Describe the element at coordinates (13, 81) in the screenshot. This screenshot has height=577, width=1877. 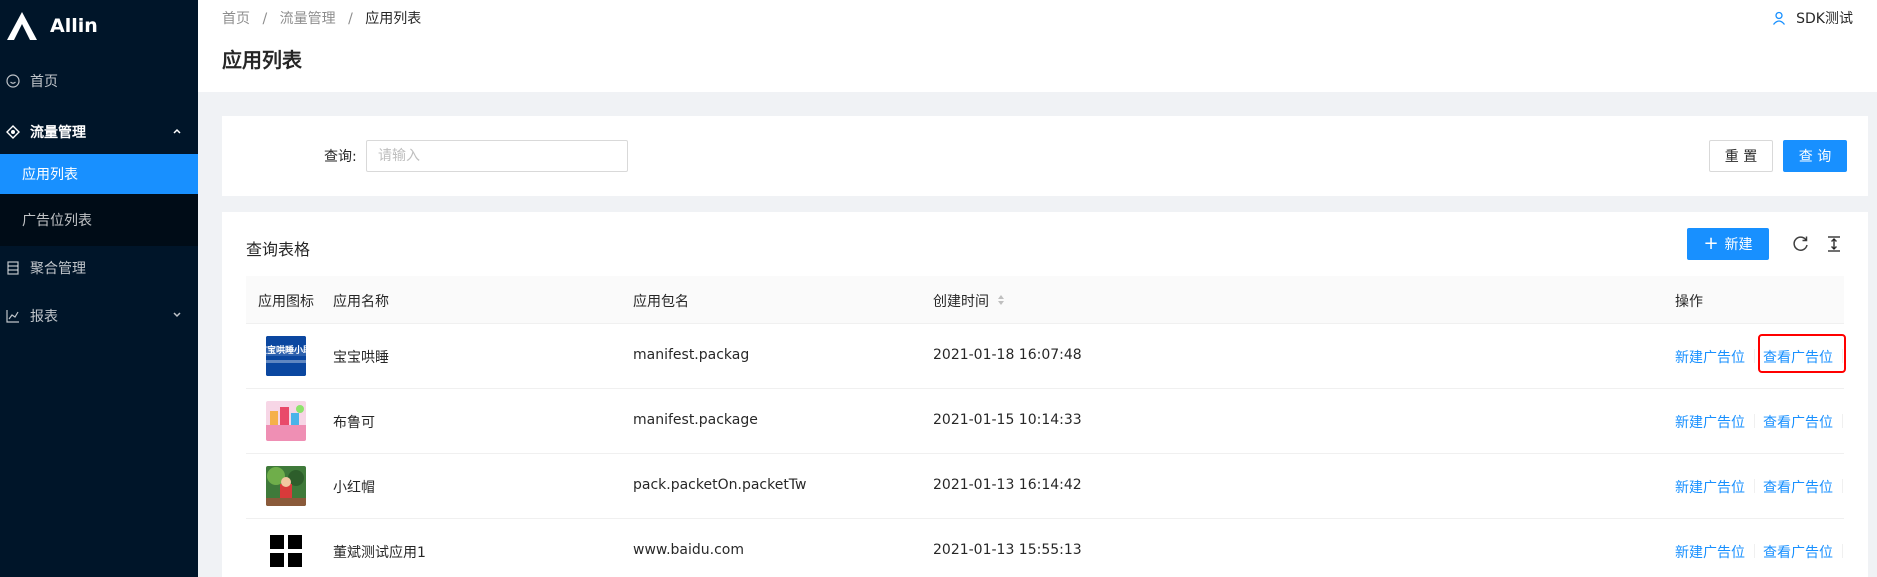
I see `smile-icon` at that location.